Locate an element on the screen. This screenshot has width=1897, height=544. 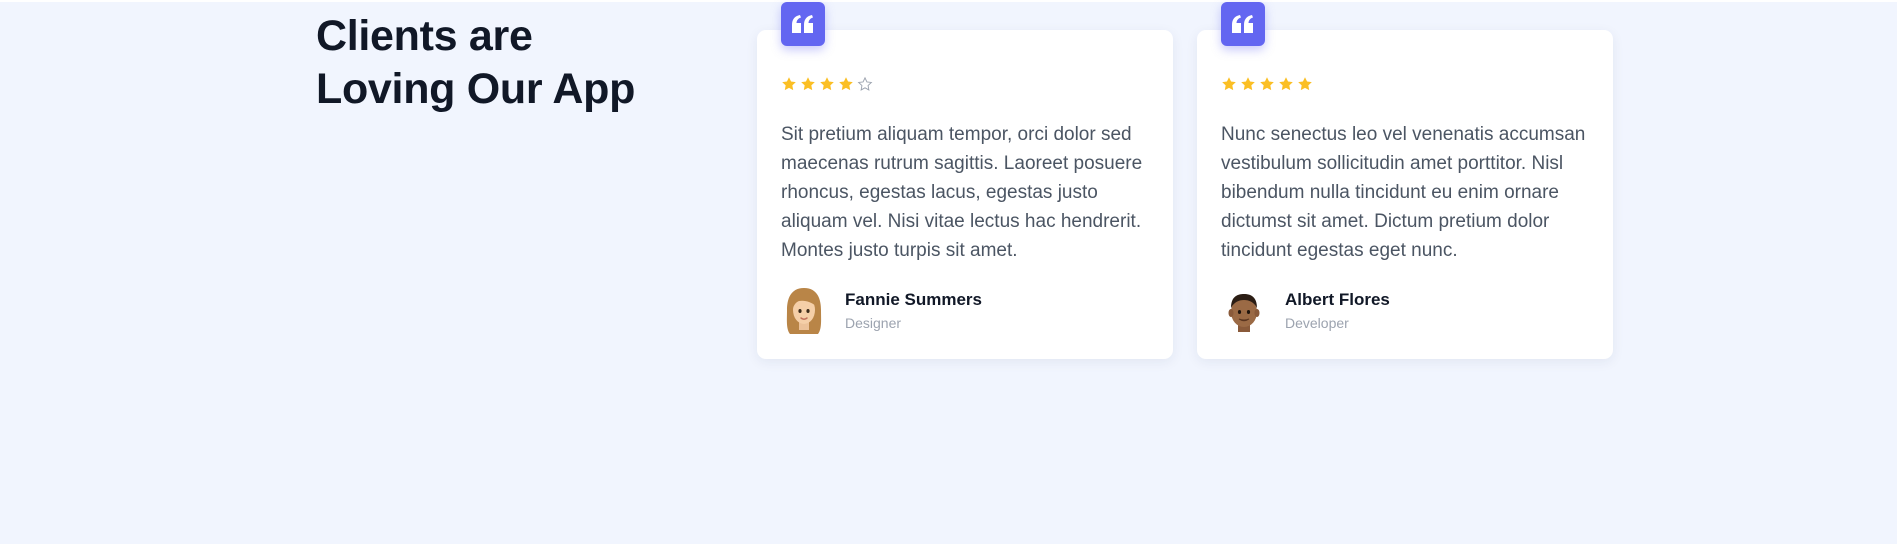
testimonial-author: Fannie Summers Designer is located at coordinates (881, 311).